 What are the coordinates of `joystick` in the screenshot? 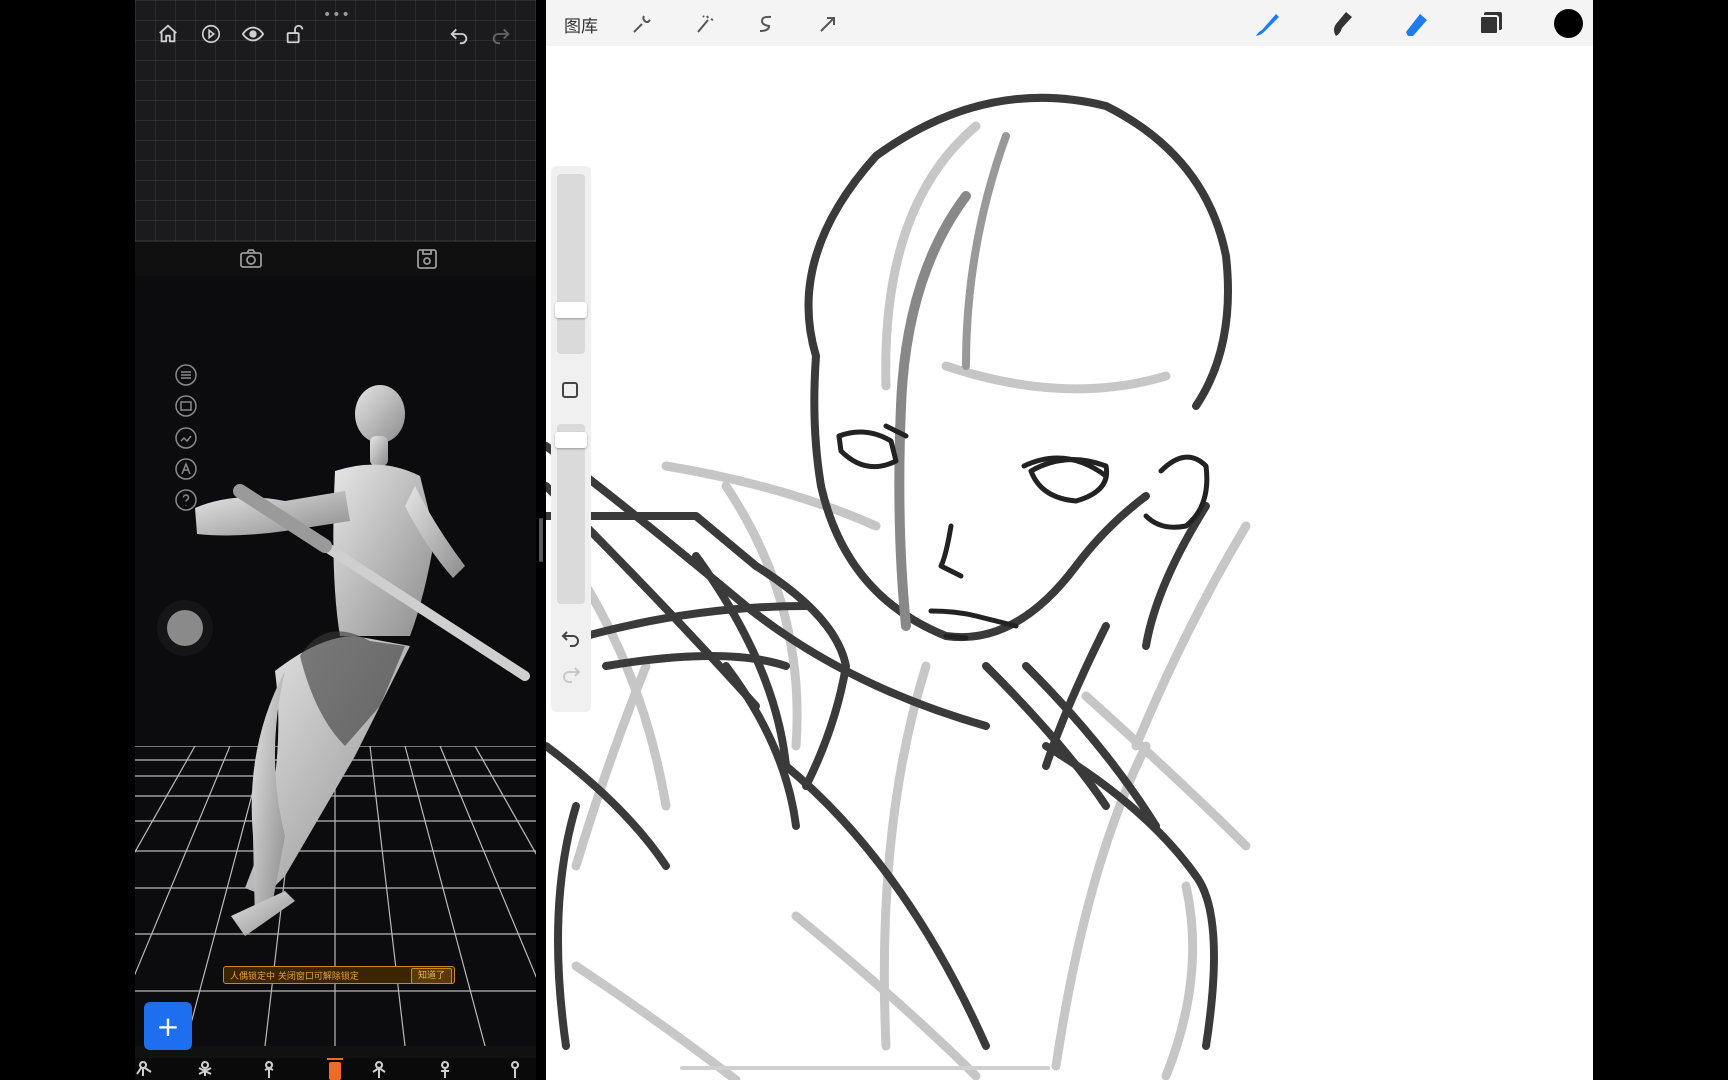 It's located at (185, 628).